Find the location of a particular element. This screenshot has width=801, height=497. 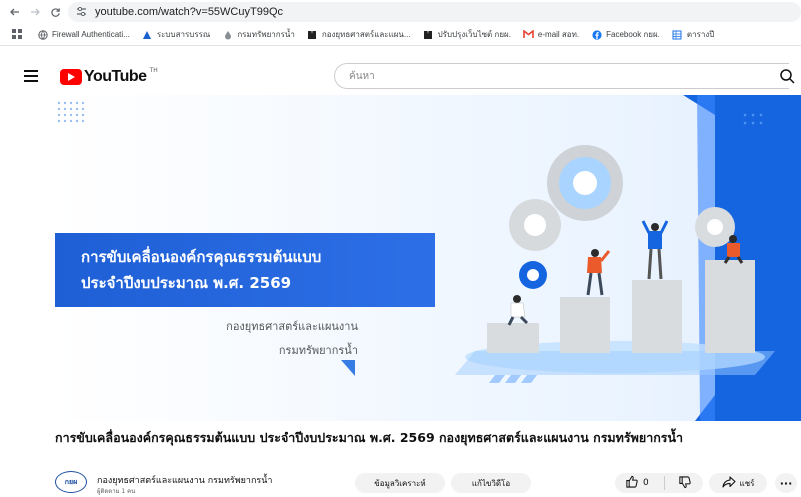

bookmark-item: ปรับปรุงเว็บไซต์ กยผ. is located at coordinates (467, 34).